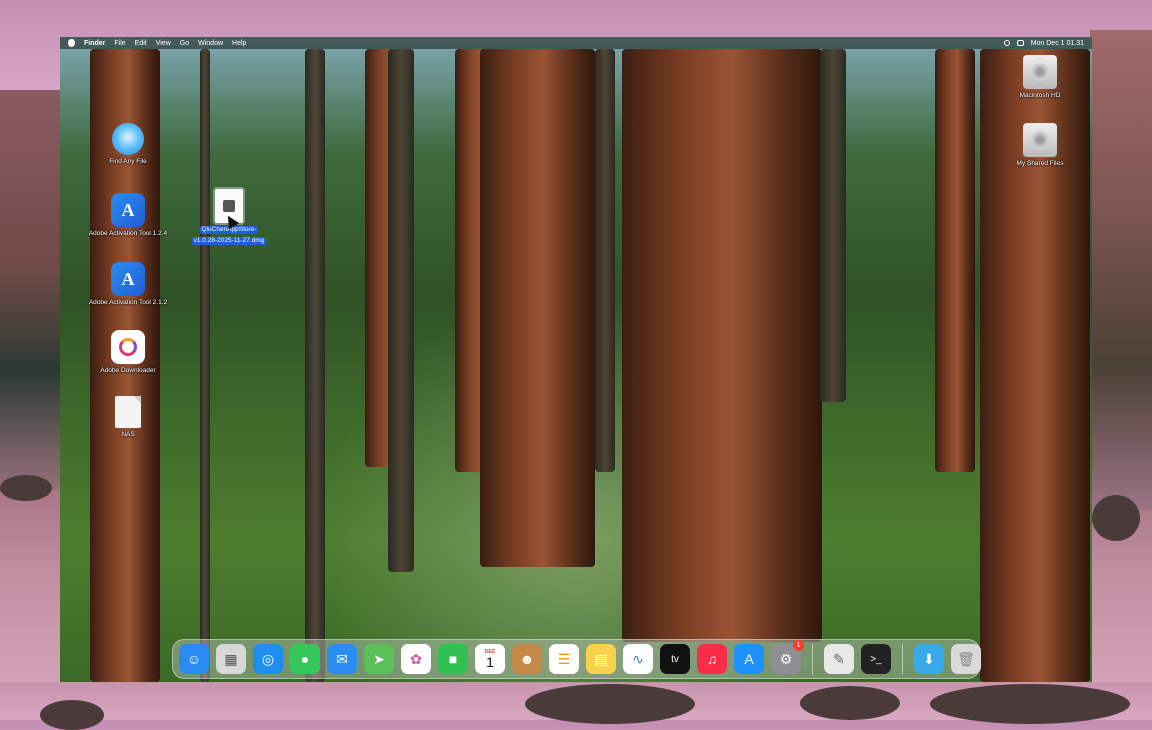 The height and width of the screenshot is (730, 1152). I want to click on contacts-icon: ☻, so click(527, 659).